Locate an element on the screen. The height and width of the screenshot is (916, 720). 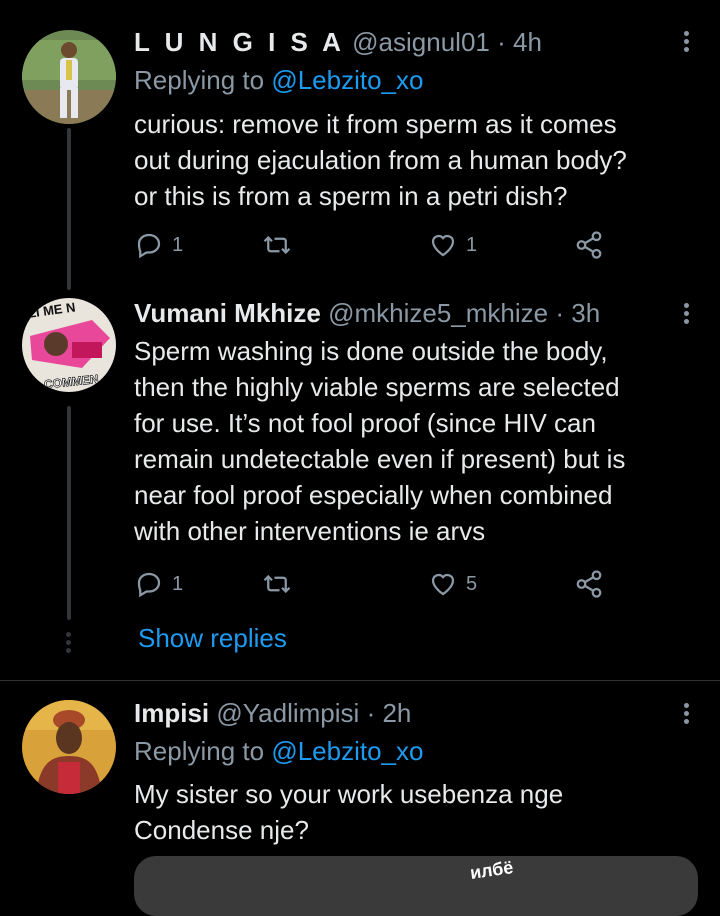
timestamp: 4h is located at coordinates (527, 42).